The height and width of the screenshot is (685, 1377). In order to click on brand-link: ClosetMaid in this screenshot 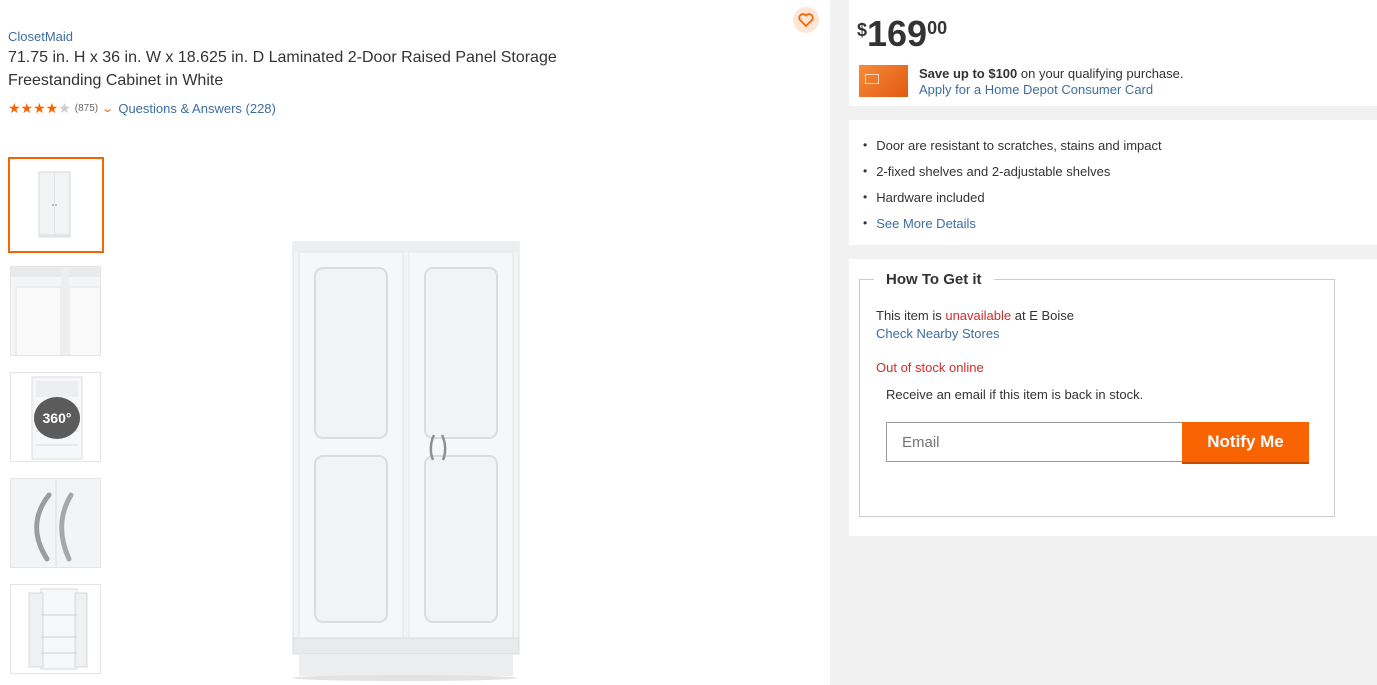, I will do `click(40, 36)`.